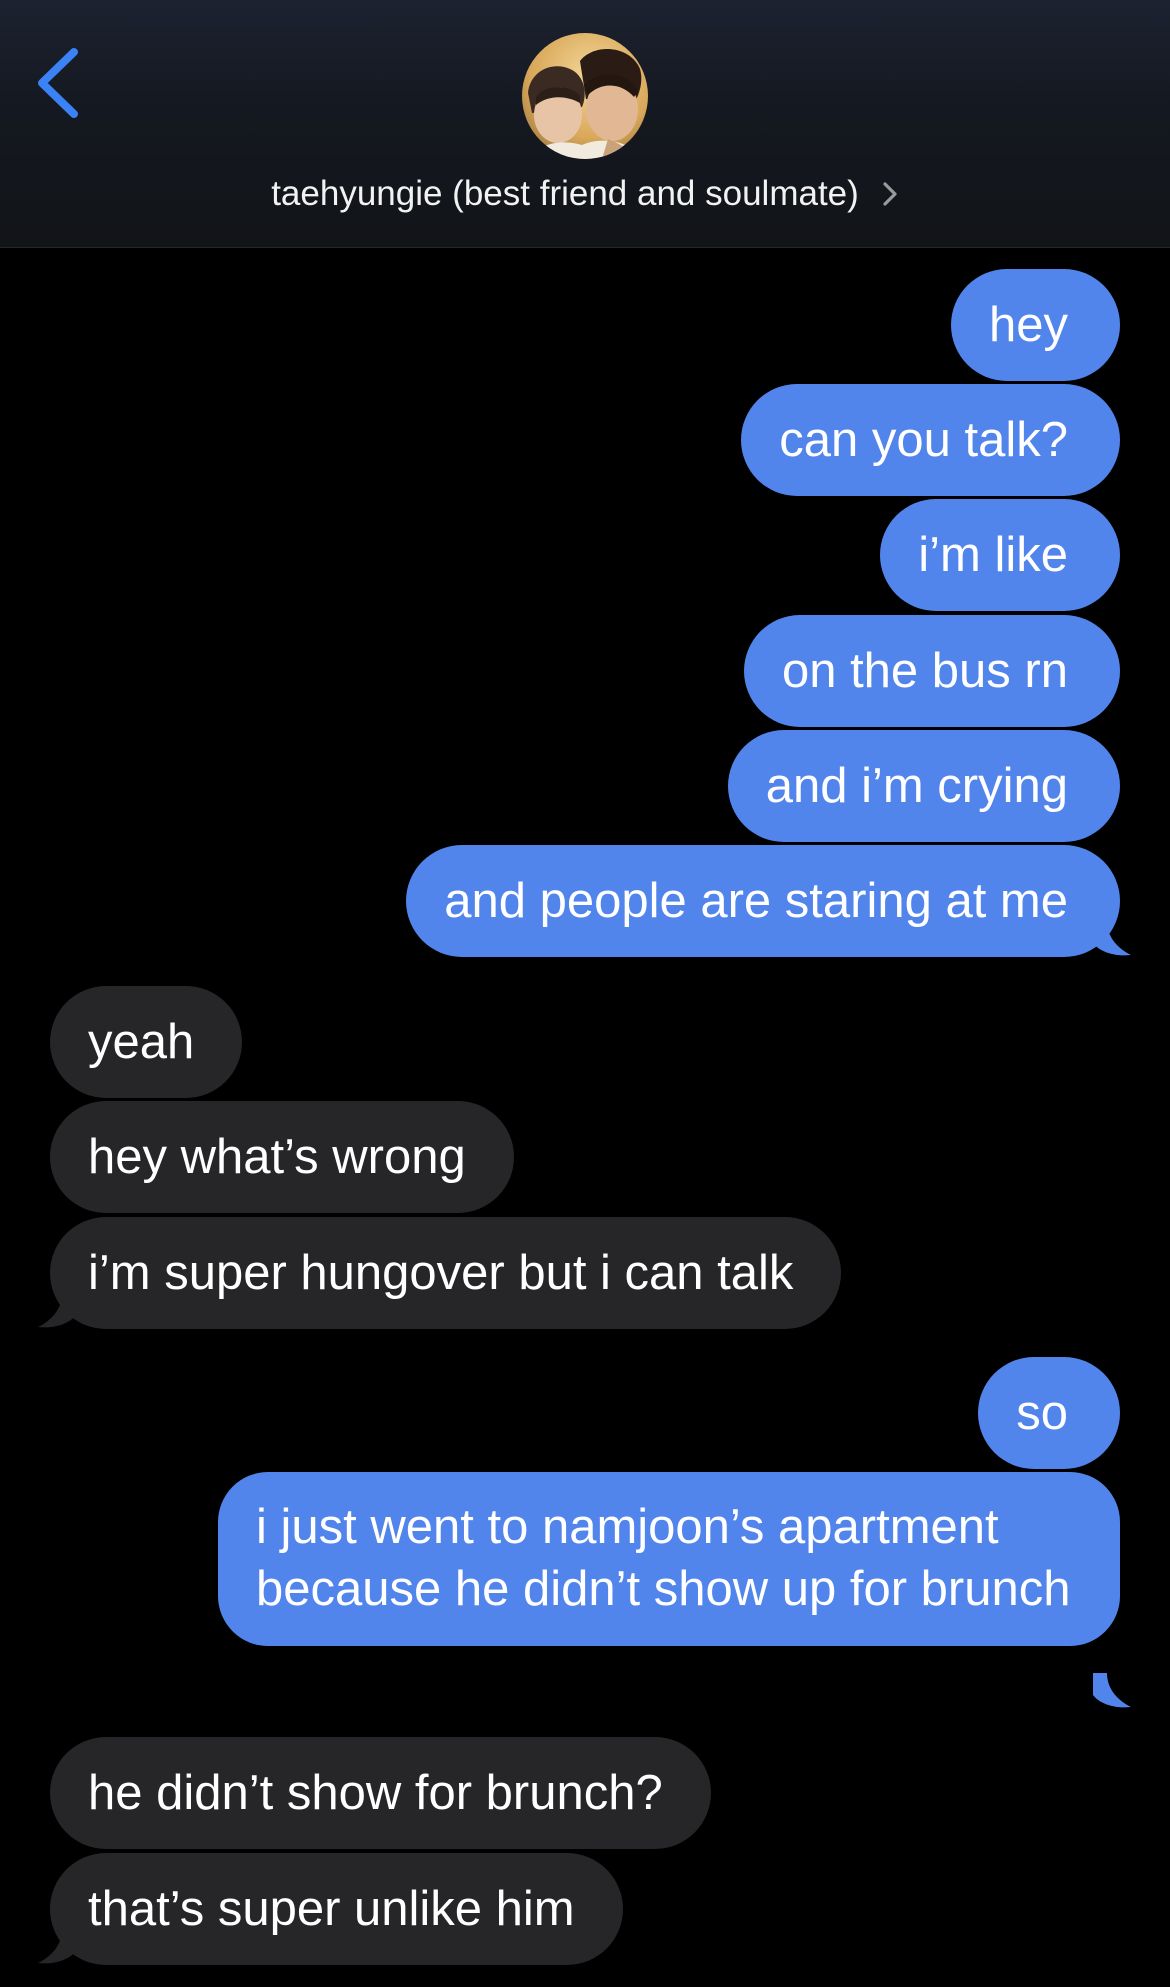 The image size is (1170, 1987). I want to click on message-text: that’s super unlike him, so click(331, 1909).